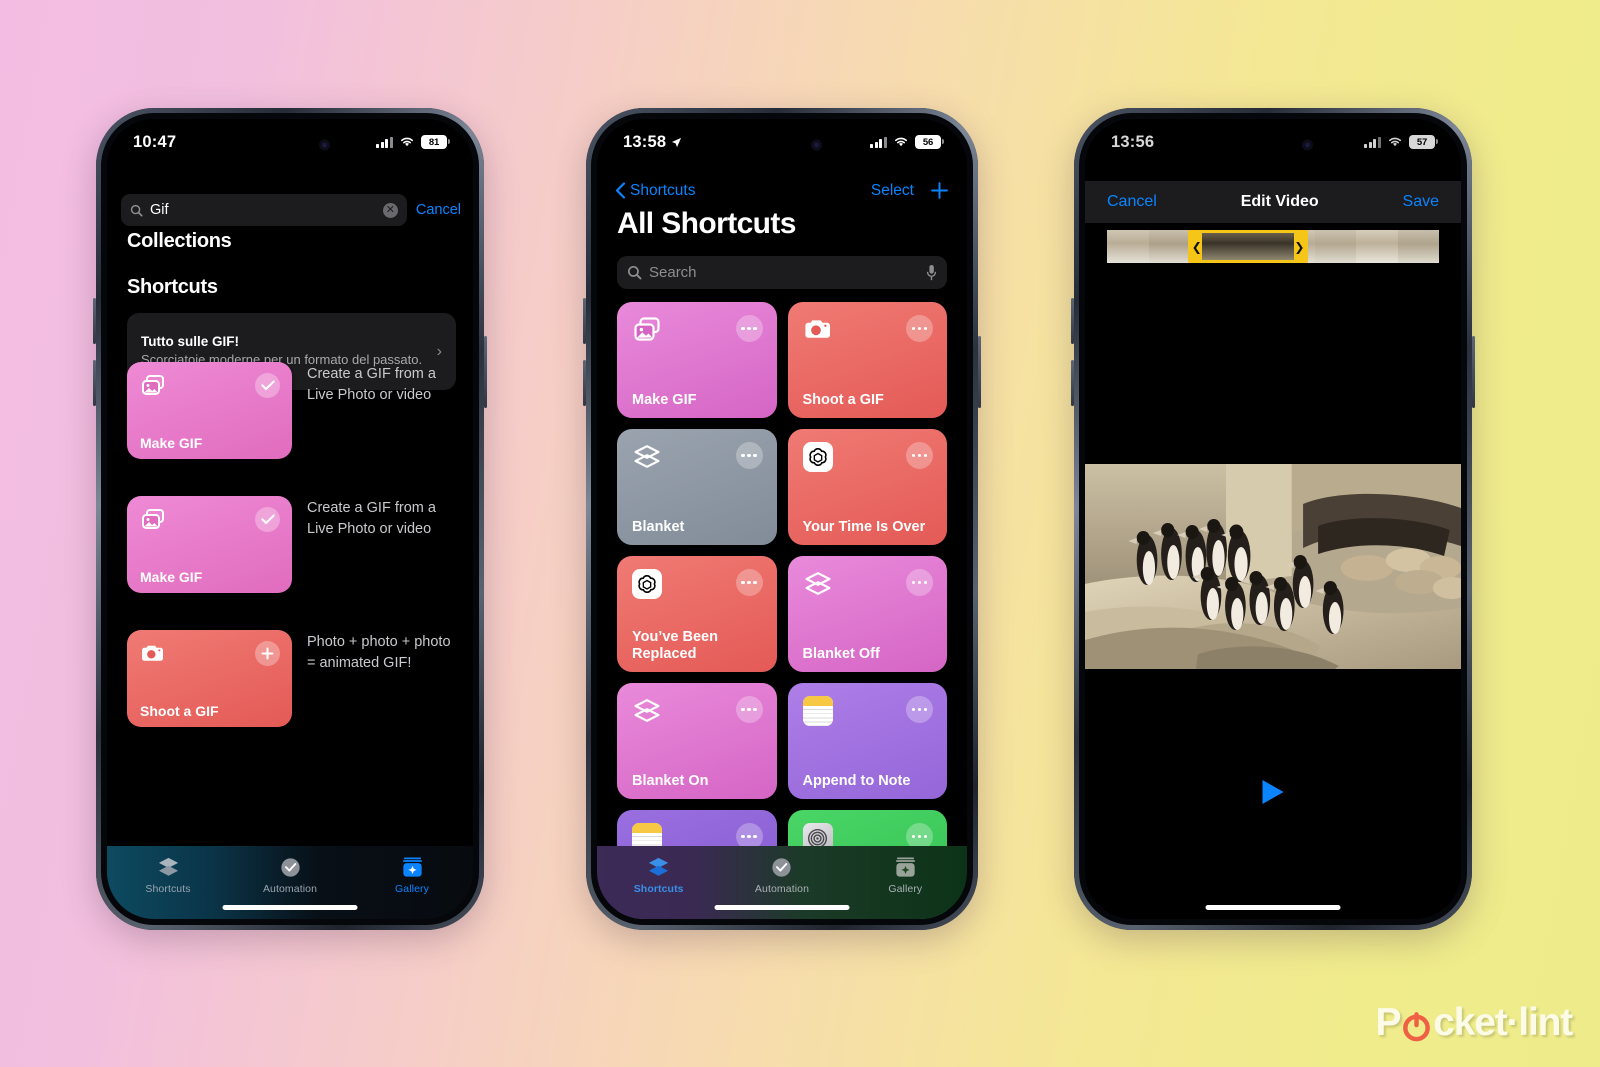 Image resolution: width=1600 pixels, height=1067 pixels. I want to click on power-icon, so click(1416, 1024).